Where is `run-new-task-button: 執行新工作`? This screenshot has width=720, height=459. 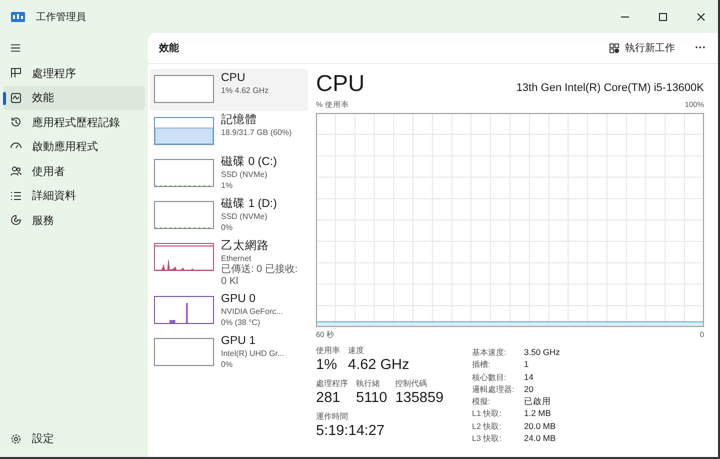
run-new-task-button: 執行新工作 is located at coordinates (642, 48).